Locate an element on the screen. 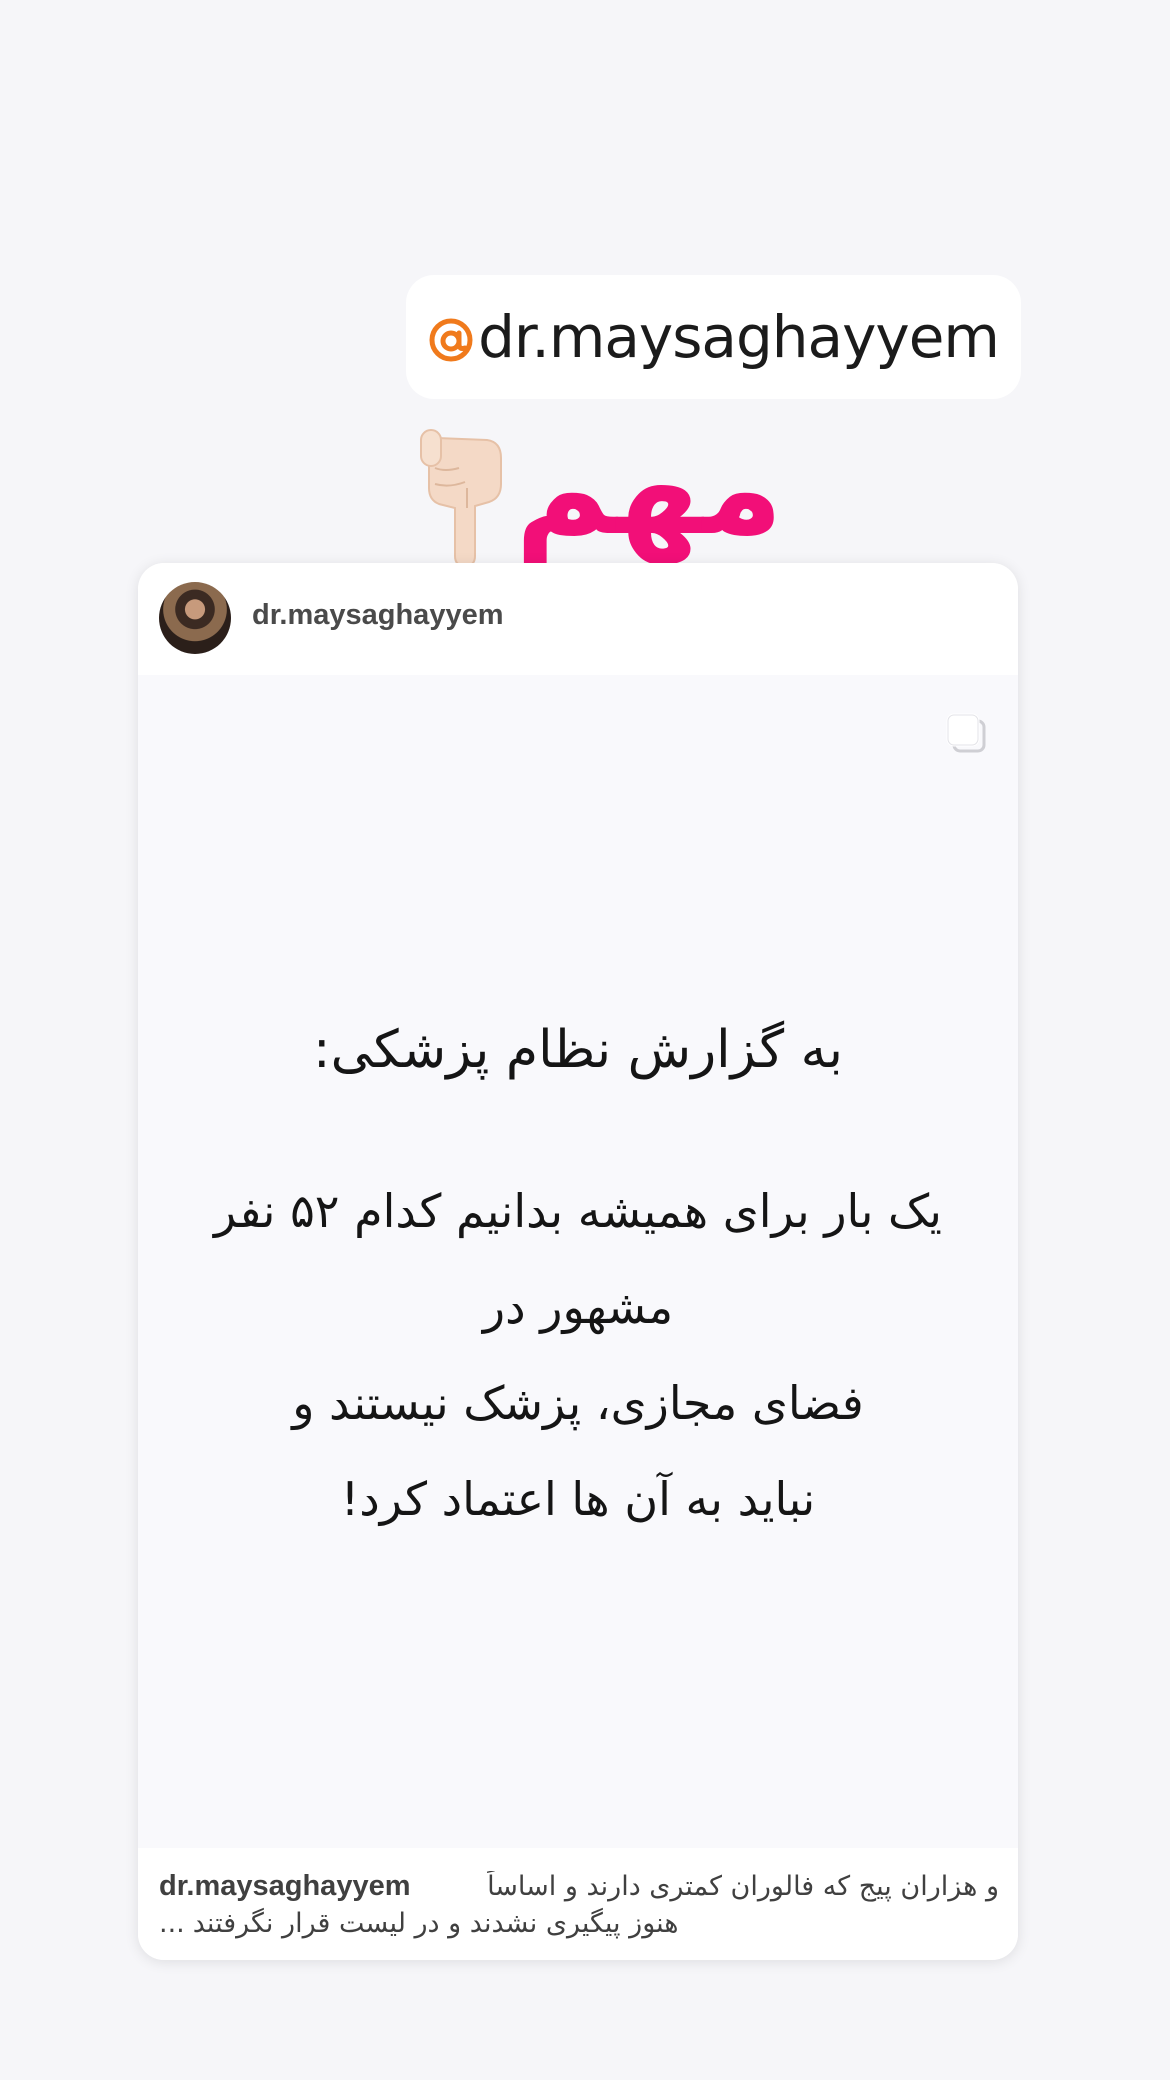  caption-text: هنوز پیگیری نشدند و در لیست قرار نگرفتند is located at coordinates (435, 1923).